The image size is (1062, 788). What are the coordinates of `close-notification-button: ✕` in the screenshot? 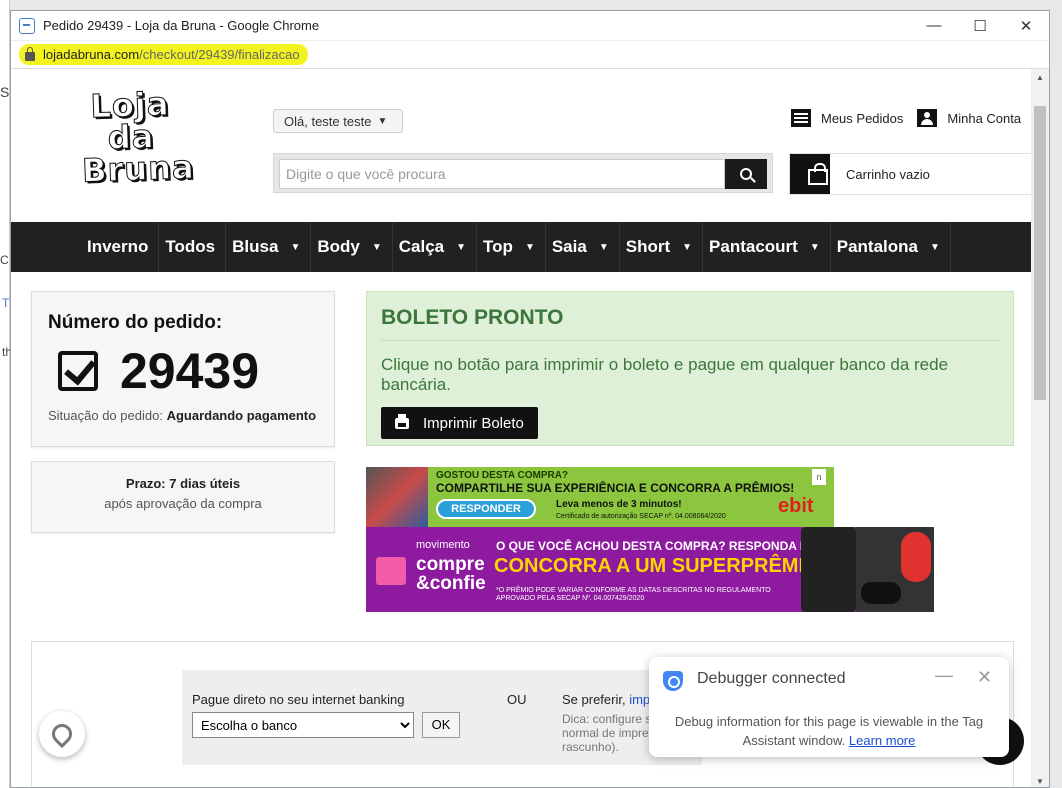 It's located at (984, 677).